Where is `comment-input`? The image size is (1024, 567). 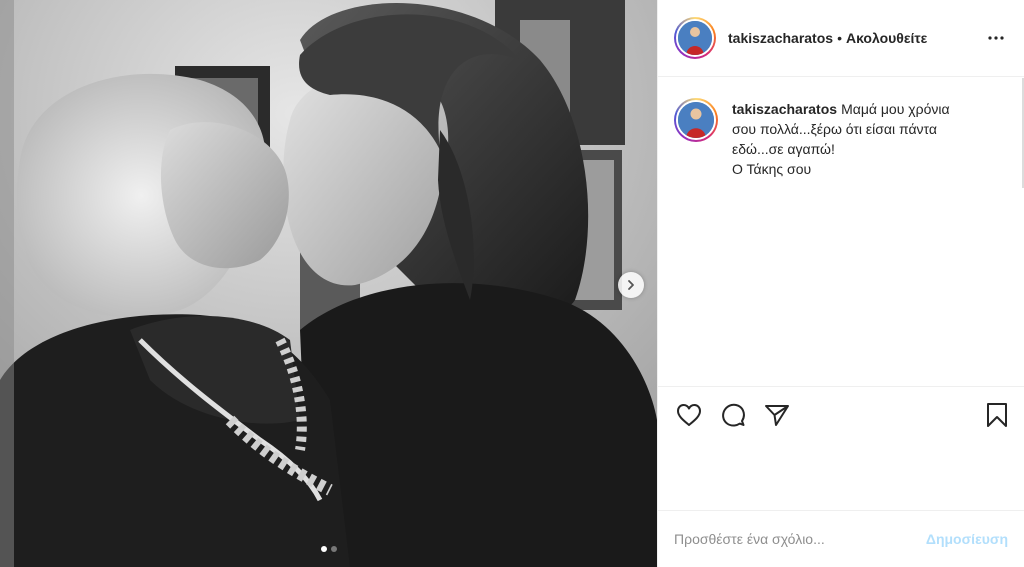
comment-input is located at coordinates (796, 539).